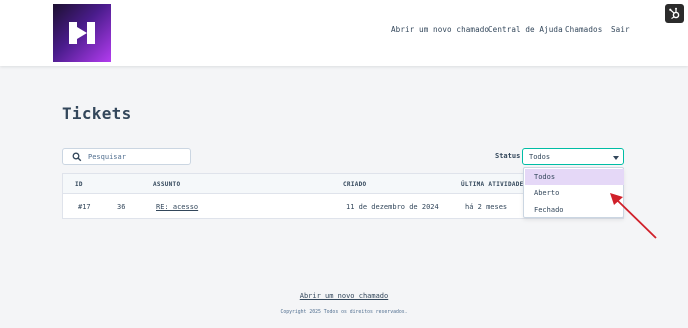 The image size is (688, 328). Describe the element at coordinates (508, 156) in the screenshot. I see `status-filter-label: Status` at that location.